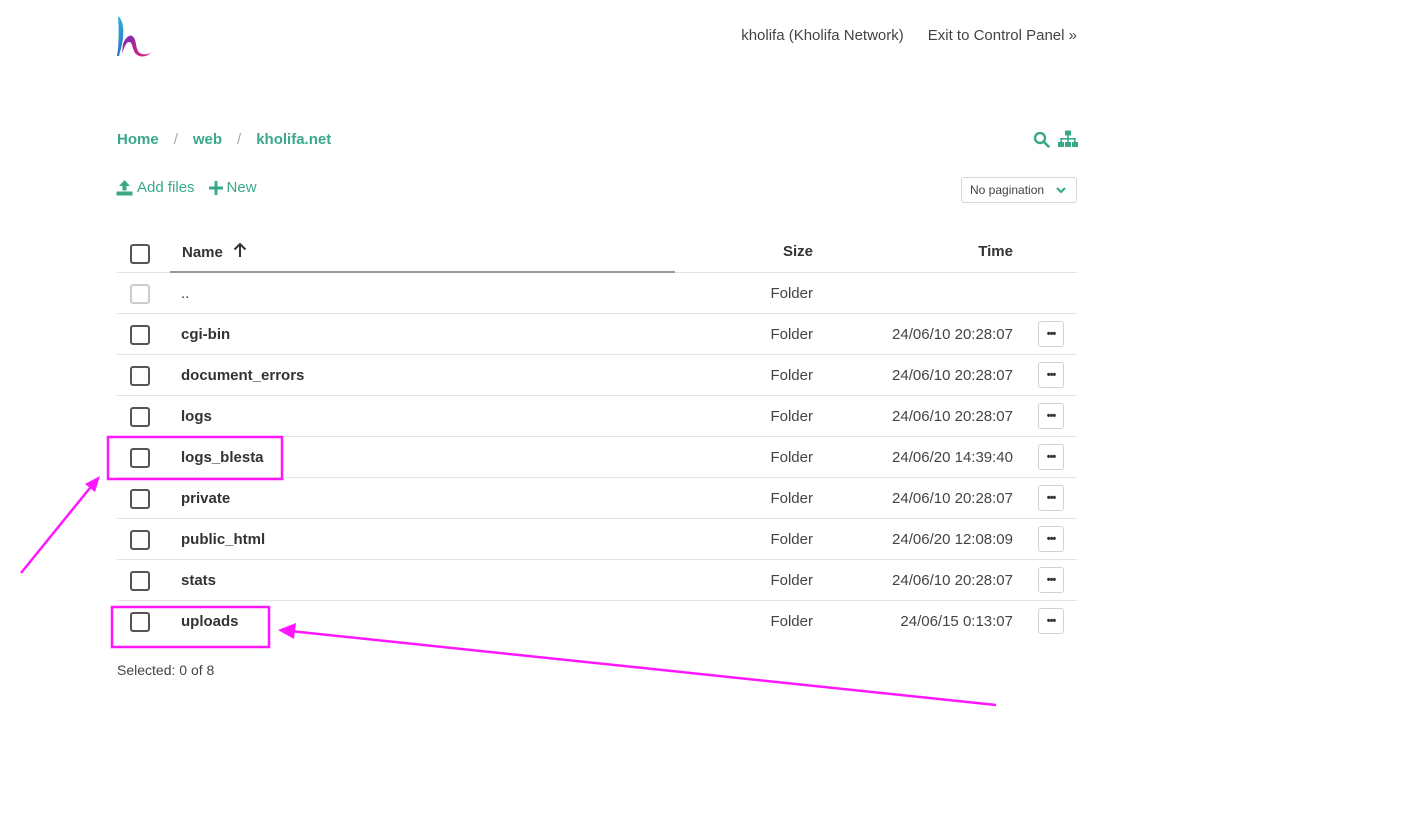  What do you see at coordinates (223, 539) in the screenshot?
I see `file-name: public_html` at bounding box center [223, 539].